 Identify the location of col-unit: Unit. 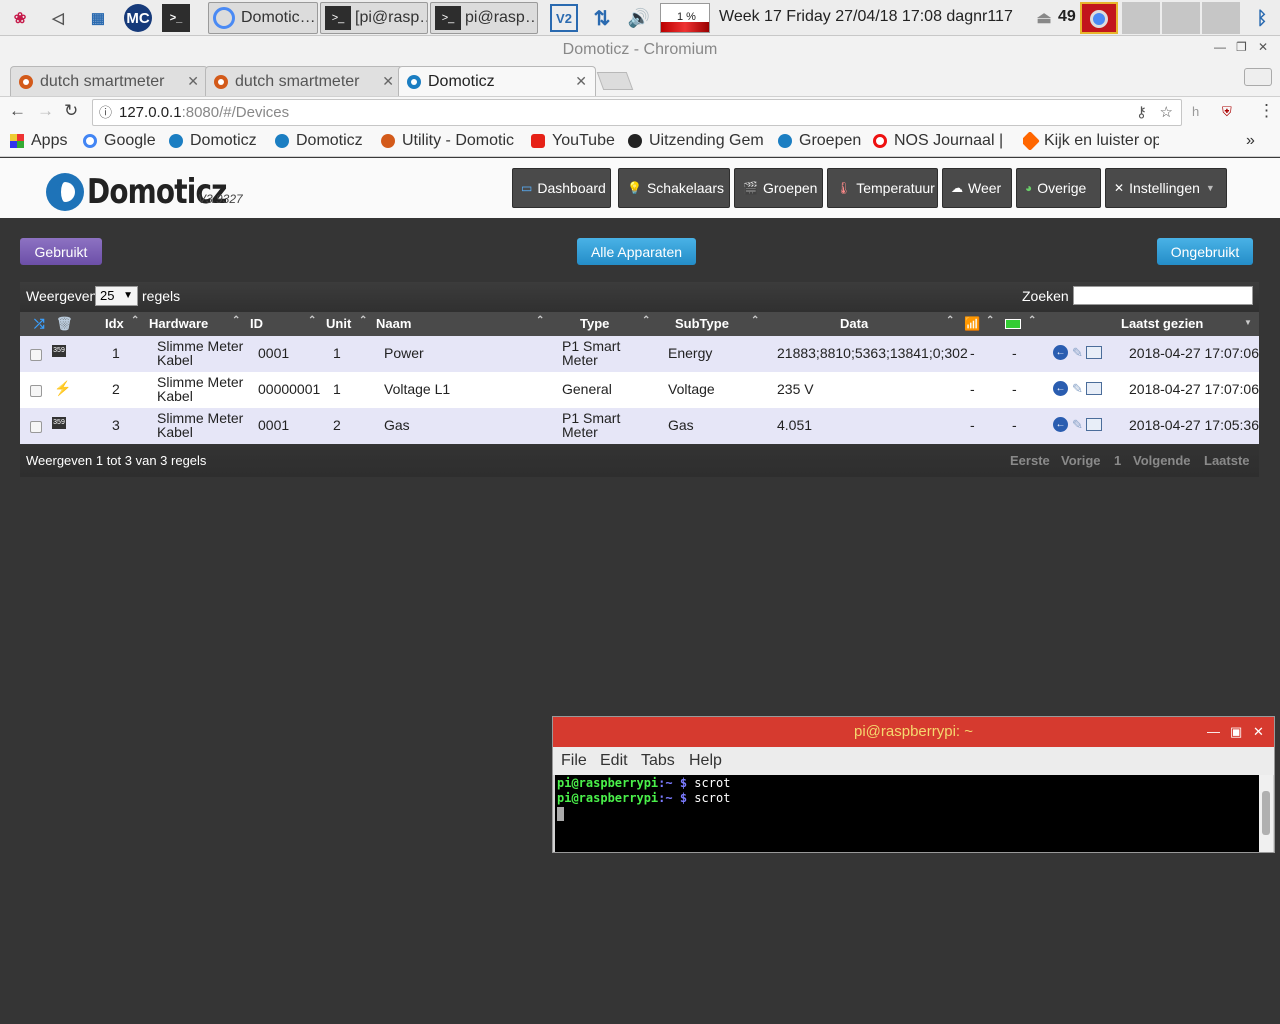
(338, 323).